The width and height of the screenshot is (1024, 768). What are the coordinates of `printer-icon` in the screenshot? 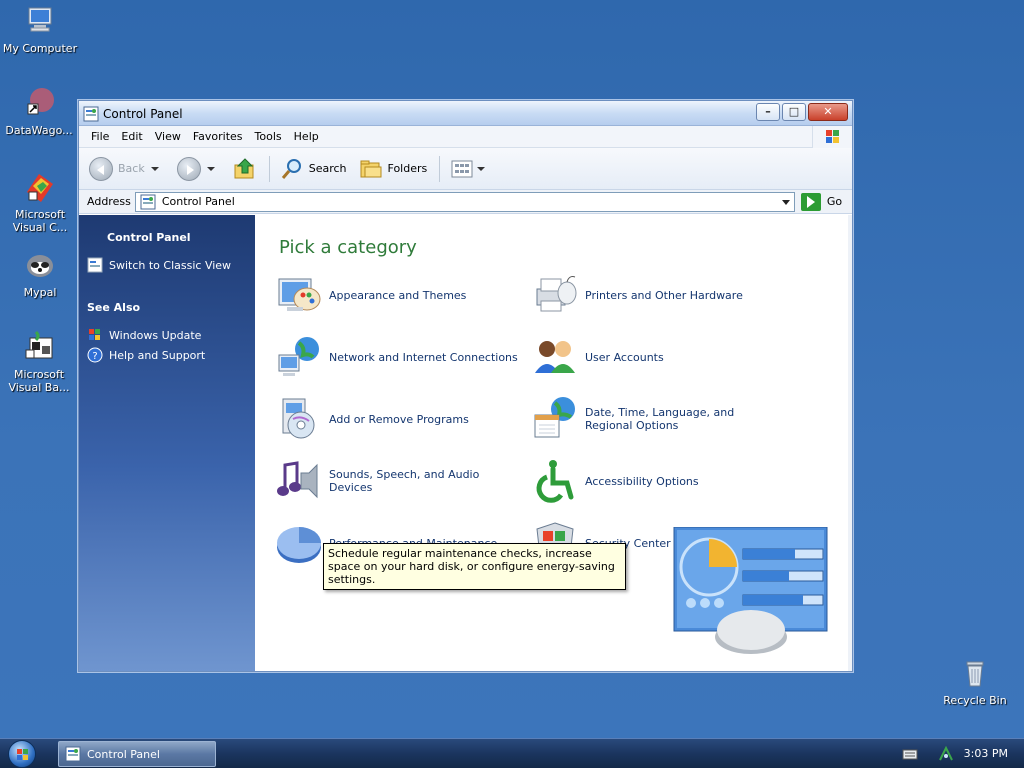 It's located at (555, 295).